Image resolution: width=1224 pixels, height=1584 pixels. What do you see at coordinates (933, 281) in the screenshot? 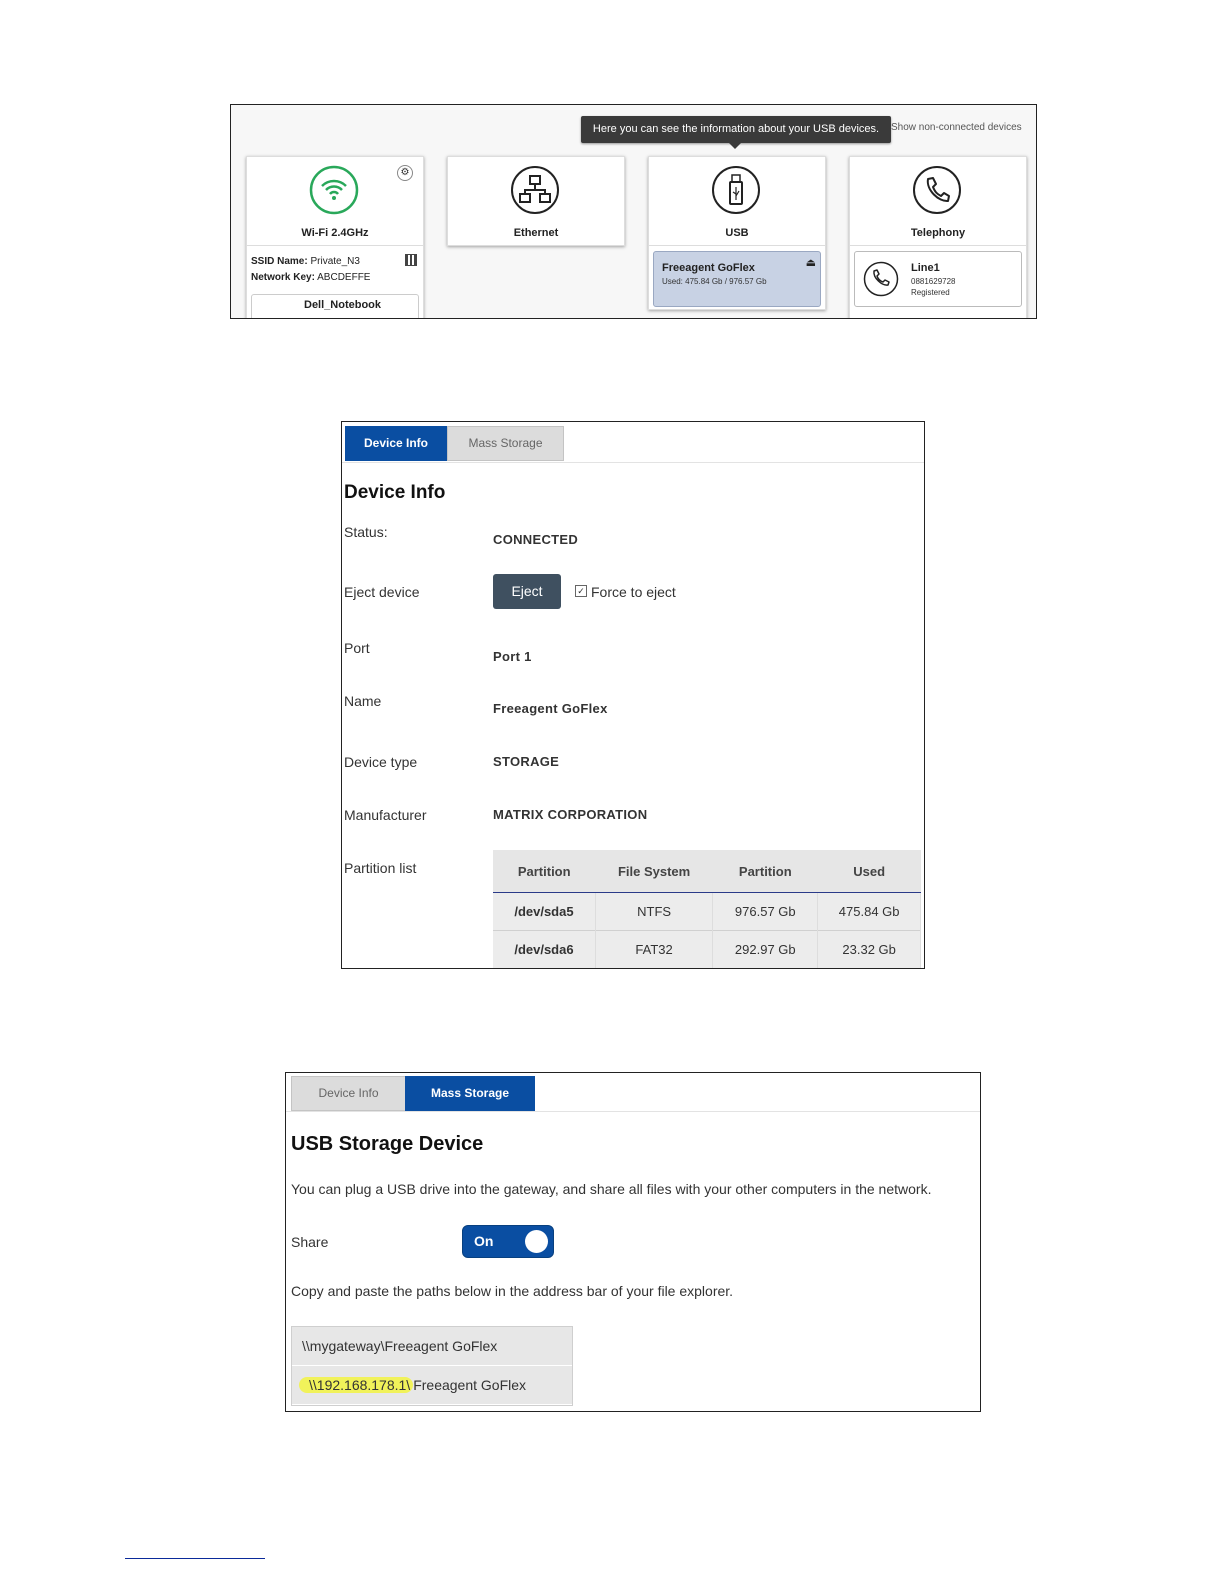
I see `line-number: 0881629728` at bounding box center [933, 281].